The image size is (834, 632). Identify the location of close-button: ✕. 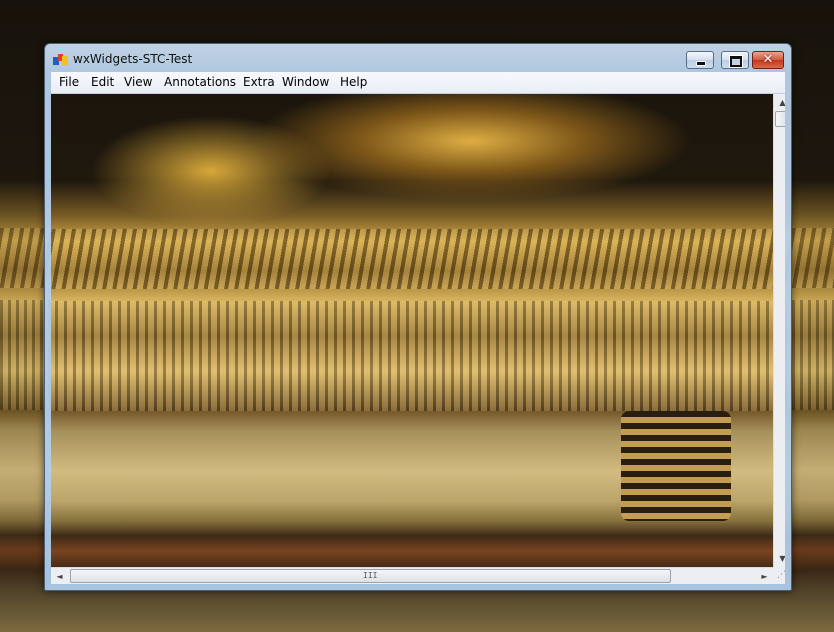
(768, 60).